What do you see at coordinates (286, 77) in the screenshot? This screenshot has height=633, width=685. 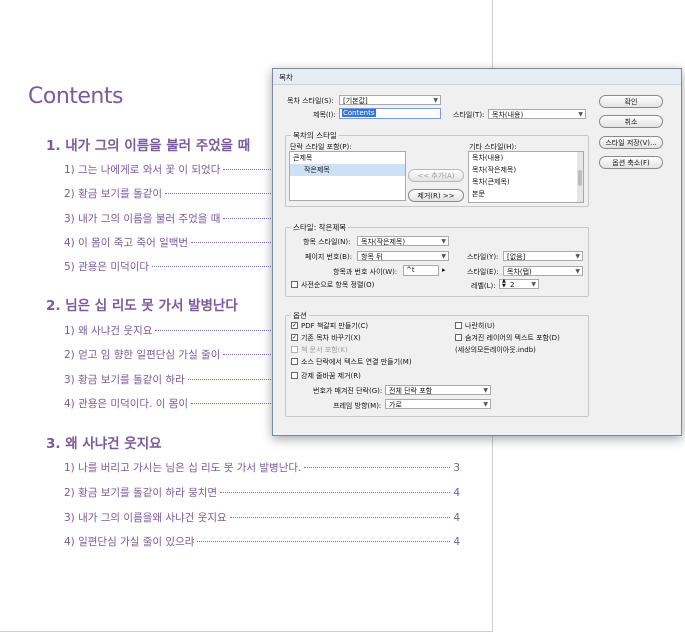 I see `dialog-title: 목차` at bounding box center [286, 77].